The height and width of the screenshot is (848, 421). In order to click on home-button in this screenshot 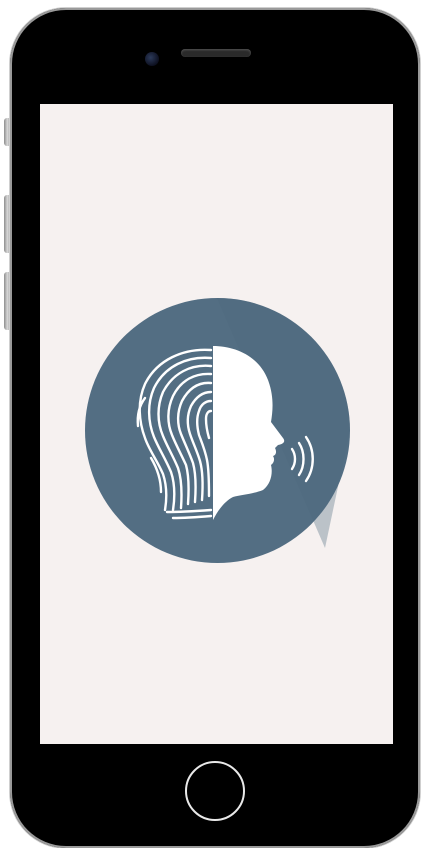, I will do `click(215, 791)`.